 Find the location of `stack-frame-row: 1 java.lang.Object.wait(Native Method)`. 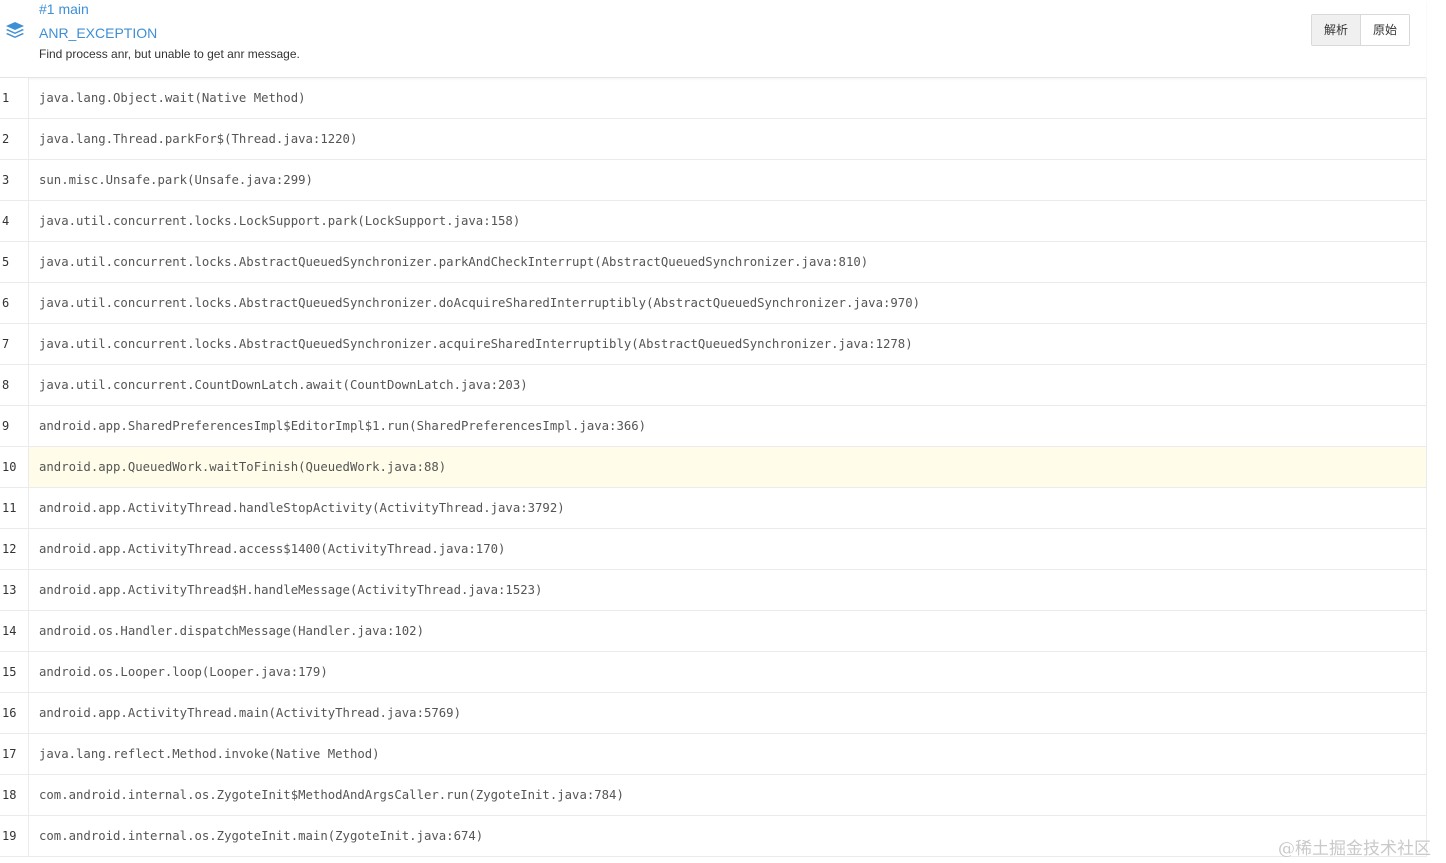

stack-frame-row: 1 java.lang.Object.wait(Native Method) is located at coordinates (713, 98).